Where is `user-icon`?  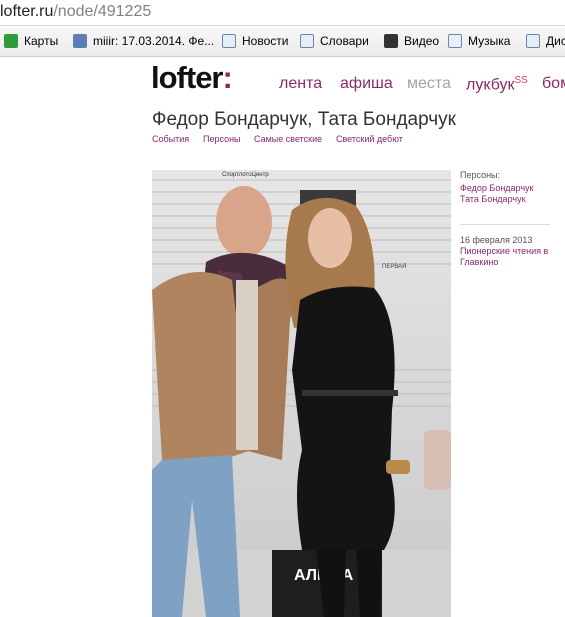 user-icon is located at coordinates (80, 41).